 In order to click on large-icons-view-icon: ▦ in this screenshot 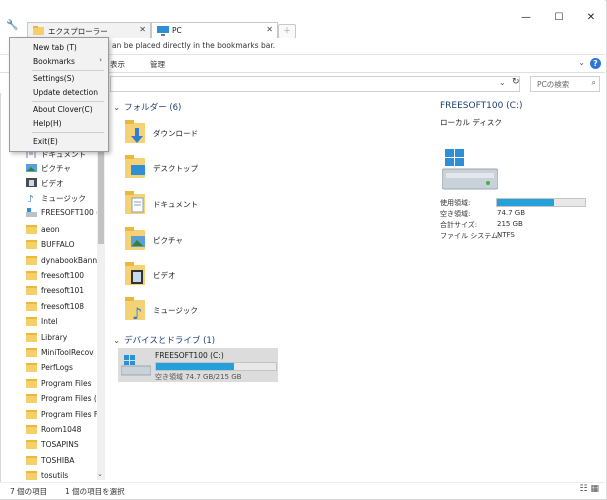, I will do `click(594, 489)`.